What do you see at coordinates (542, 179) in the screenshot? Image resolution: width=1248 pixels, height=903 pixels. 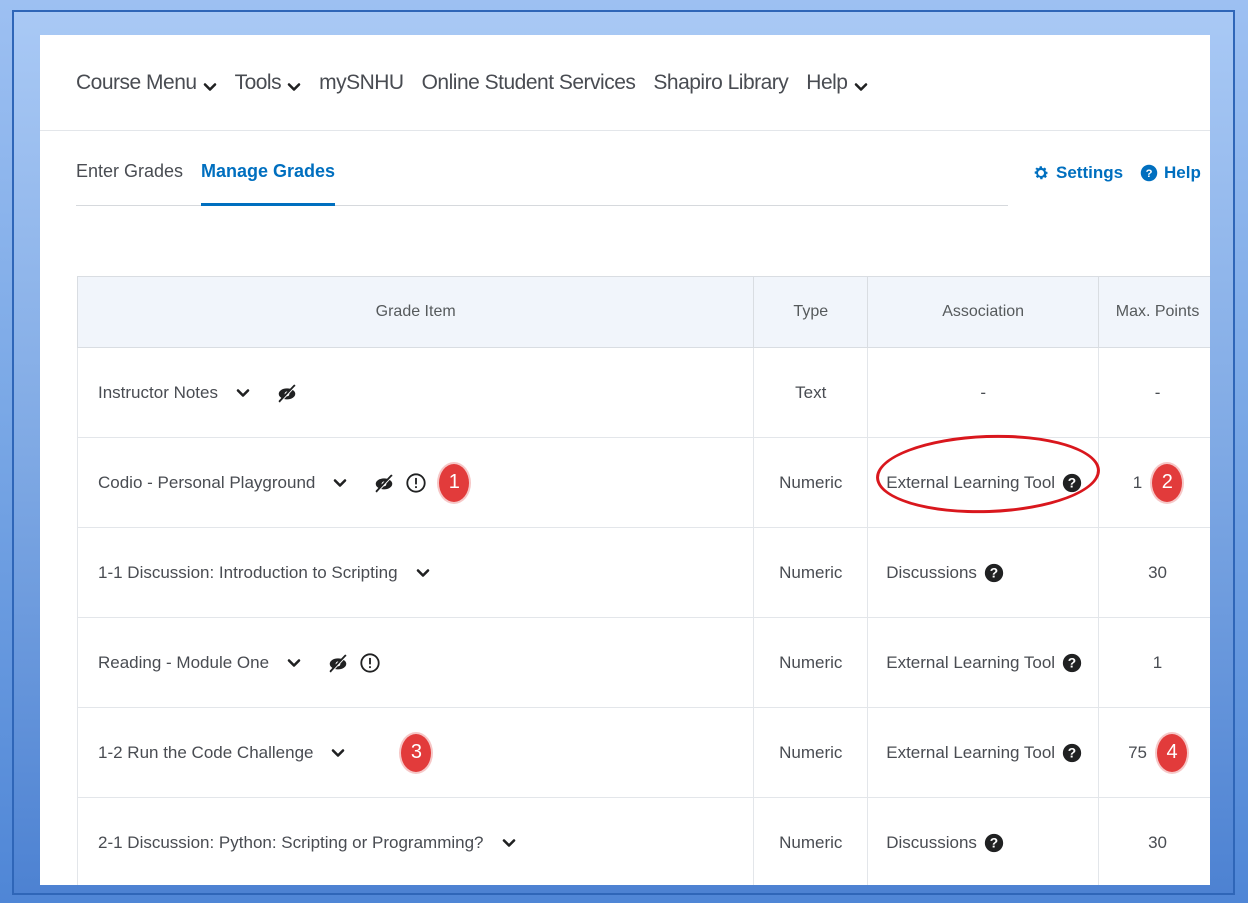 I see `grades-tab-bar: Enter Grades Manage Grades` at bounding box center [542, 179].